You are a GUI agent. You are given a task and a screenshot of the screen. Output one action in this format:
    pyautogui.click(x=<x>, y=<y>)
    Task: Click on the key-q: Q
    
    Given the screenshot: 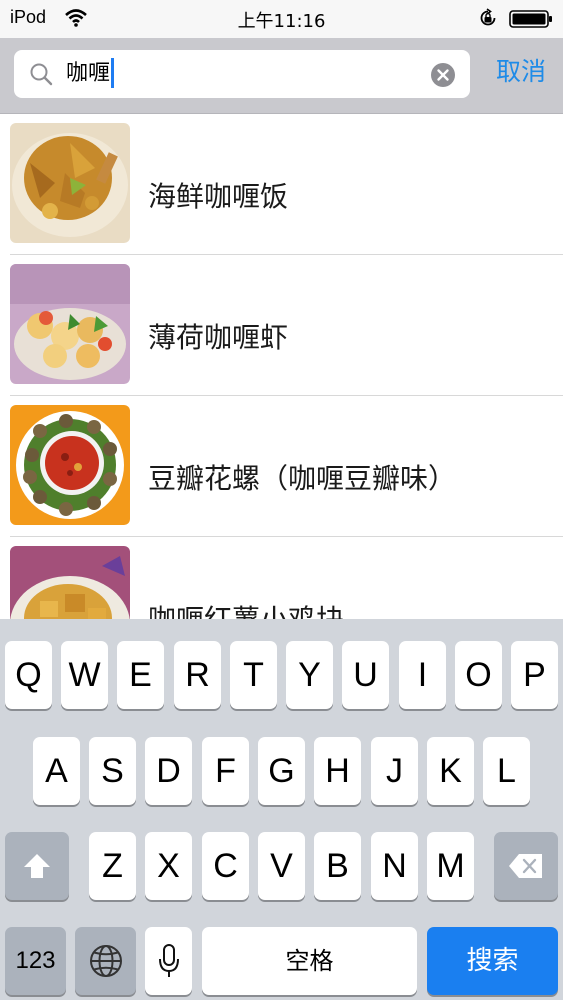 What is the action you would take?
    pyautogui.click(x=28, y=675)
    